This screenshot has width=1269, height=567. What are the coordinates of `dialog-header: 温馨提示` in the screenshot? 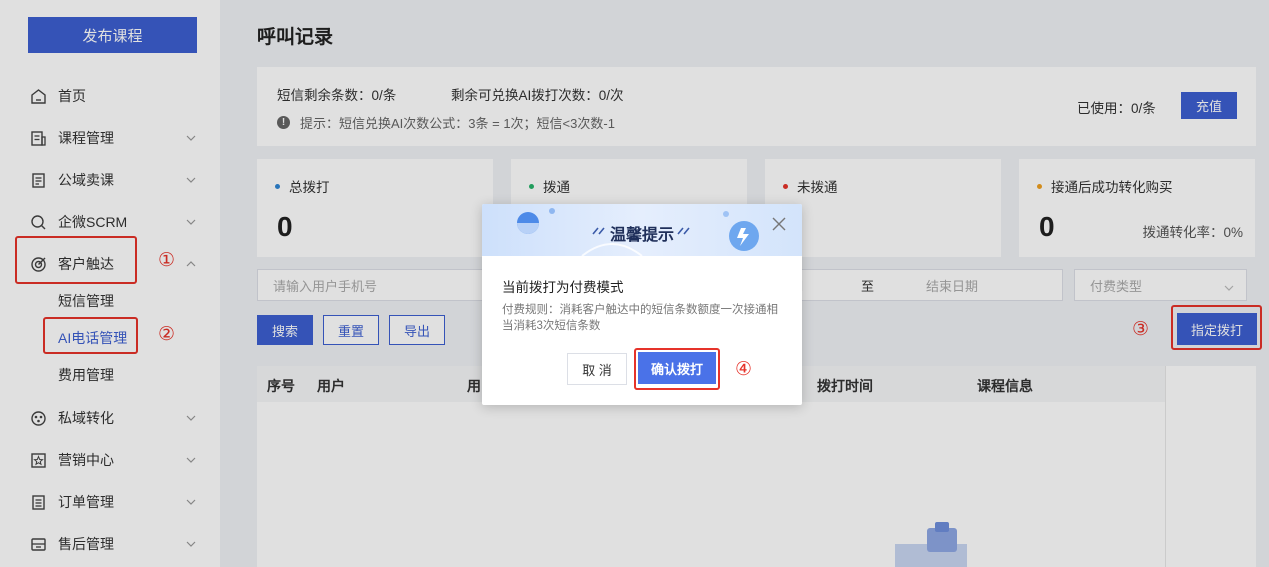 It's located at (642, 230).